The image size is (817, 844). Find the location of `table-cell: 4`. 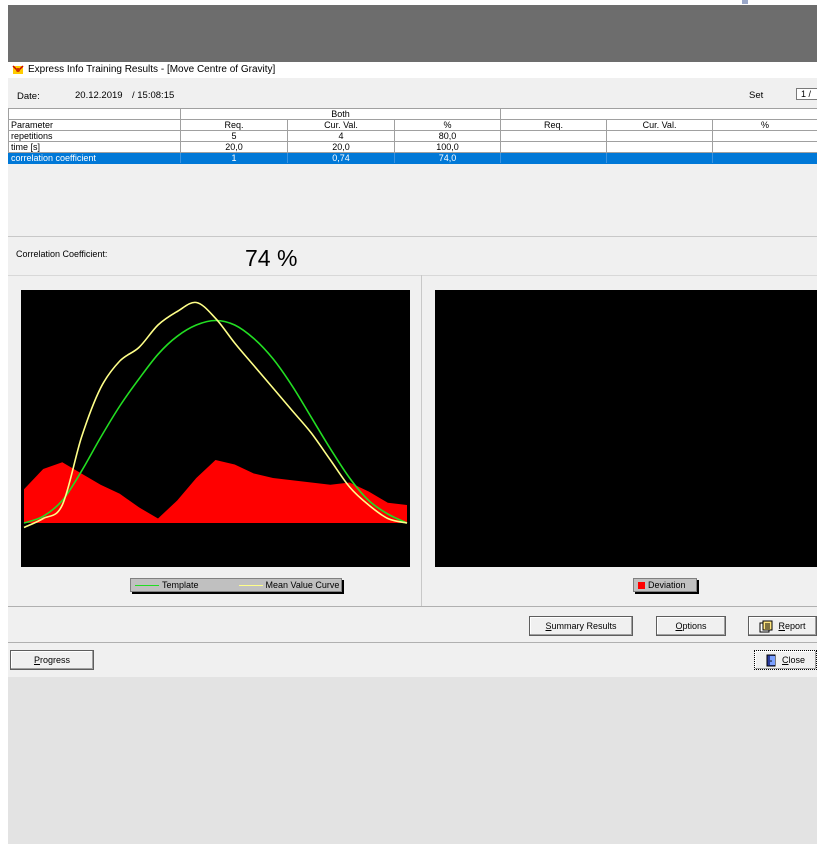

table-cell: 4 is located at coordinates (341, 136).